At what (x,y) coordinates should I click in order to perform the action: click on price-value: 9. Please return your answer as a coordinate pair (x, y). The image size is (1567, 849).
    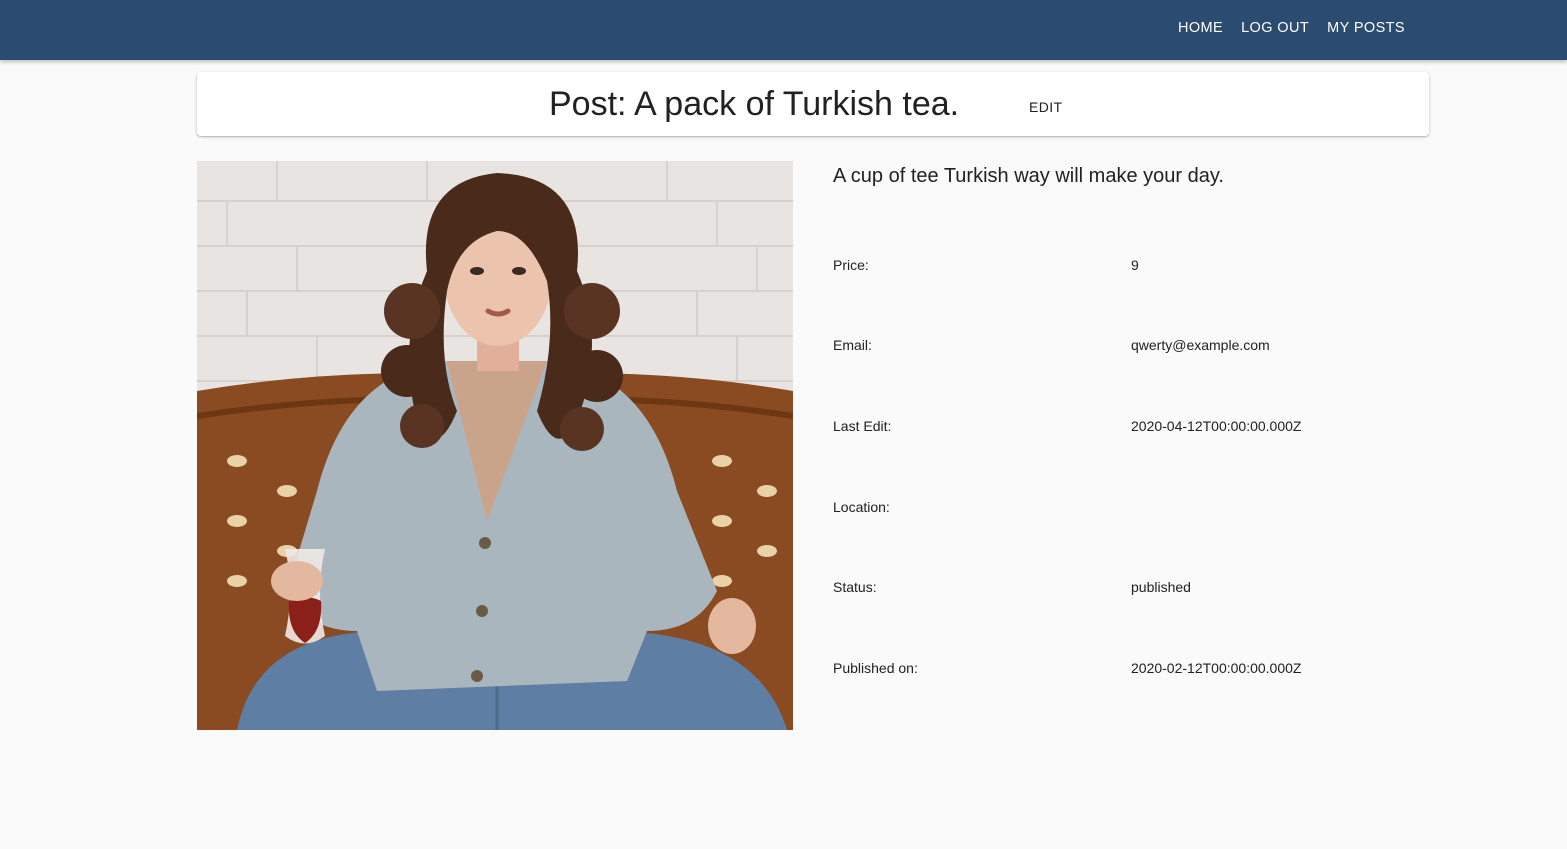
    Looking at the image, I should click on (1135, 265).